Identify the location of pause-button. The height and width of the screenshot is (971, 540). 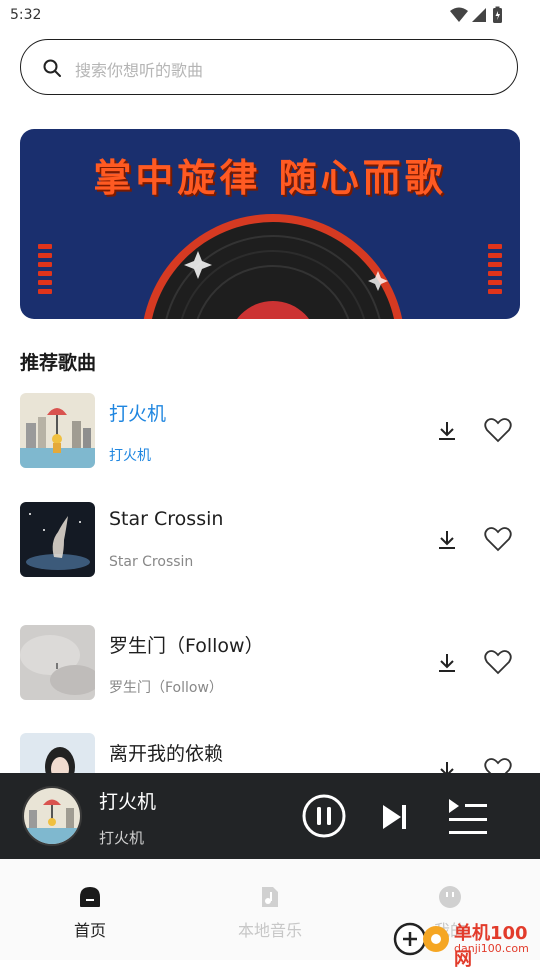
(324, 816).